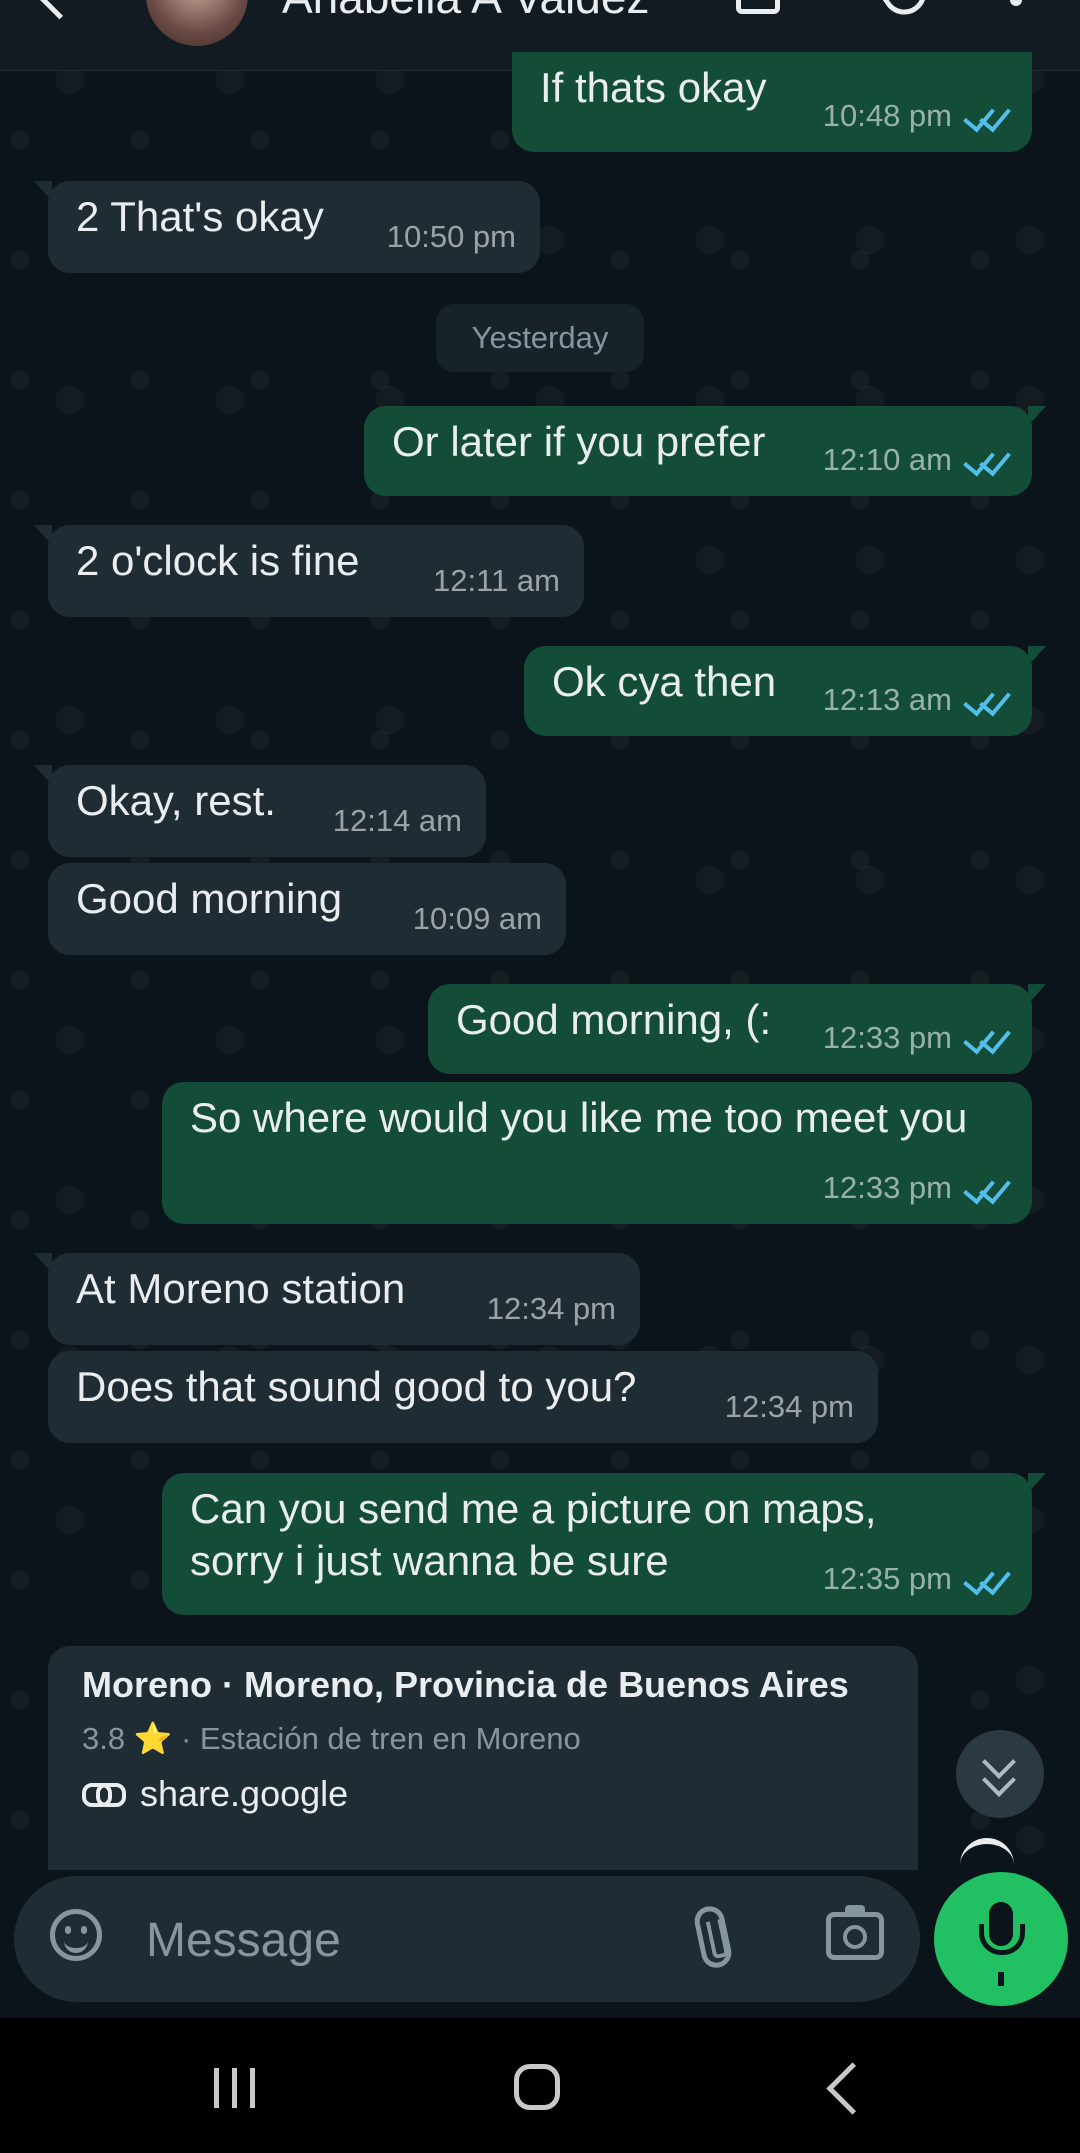  I want to click on video-call-icon, so click(758, 7).